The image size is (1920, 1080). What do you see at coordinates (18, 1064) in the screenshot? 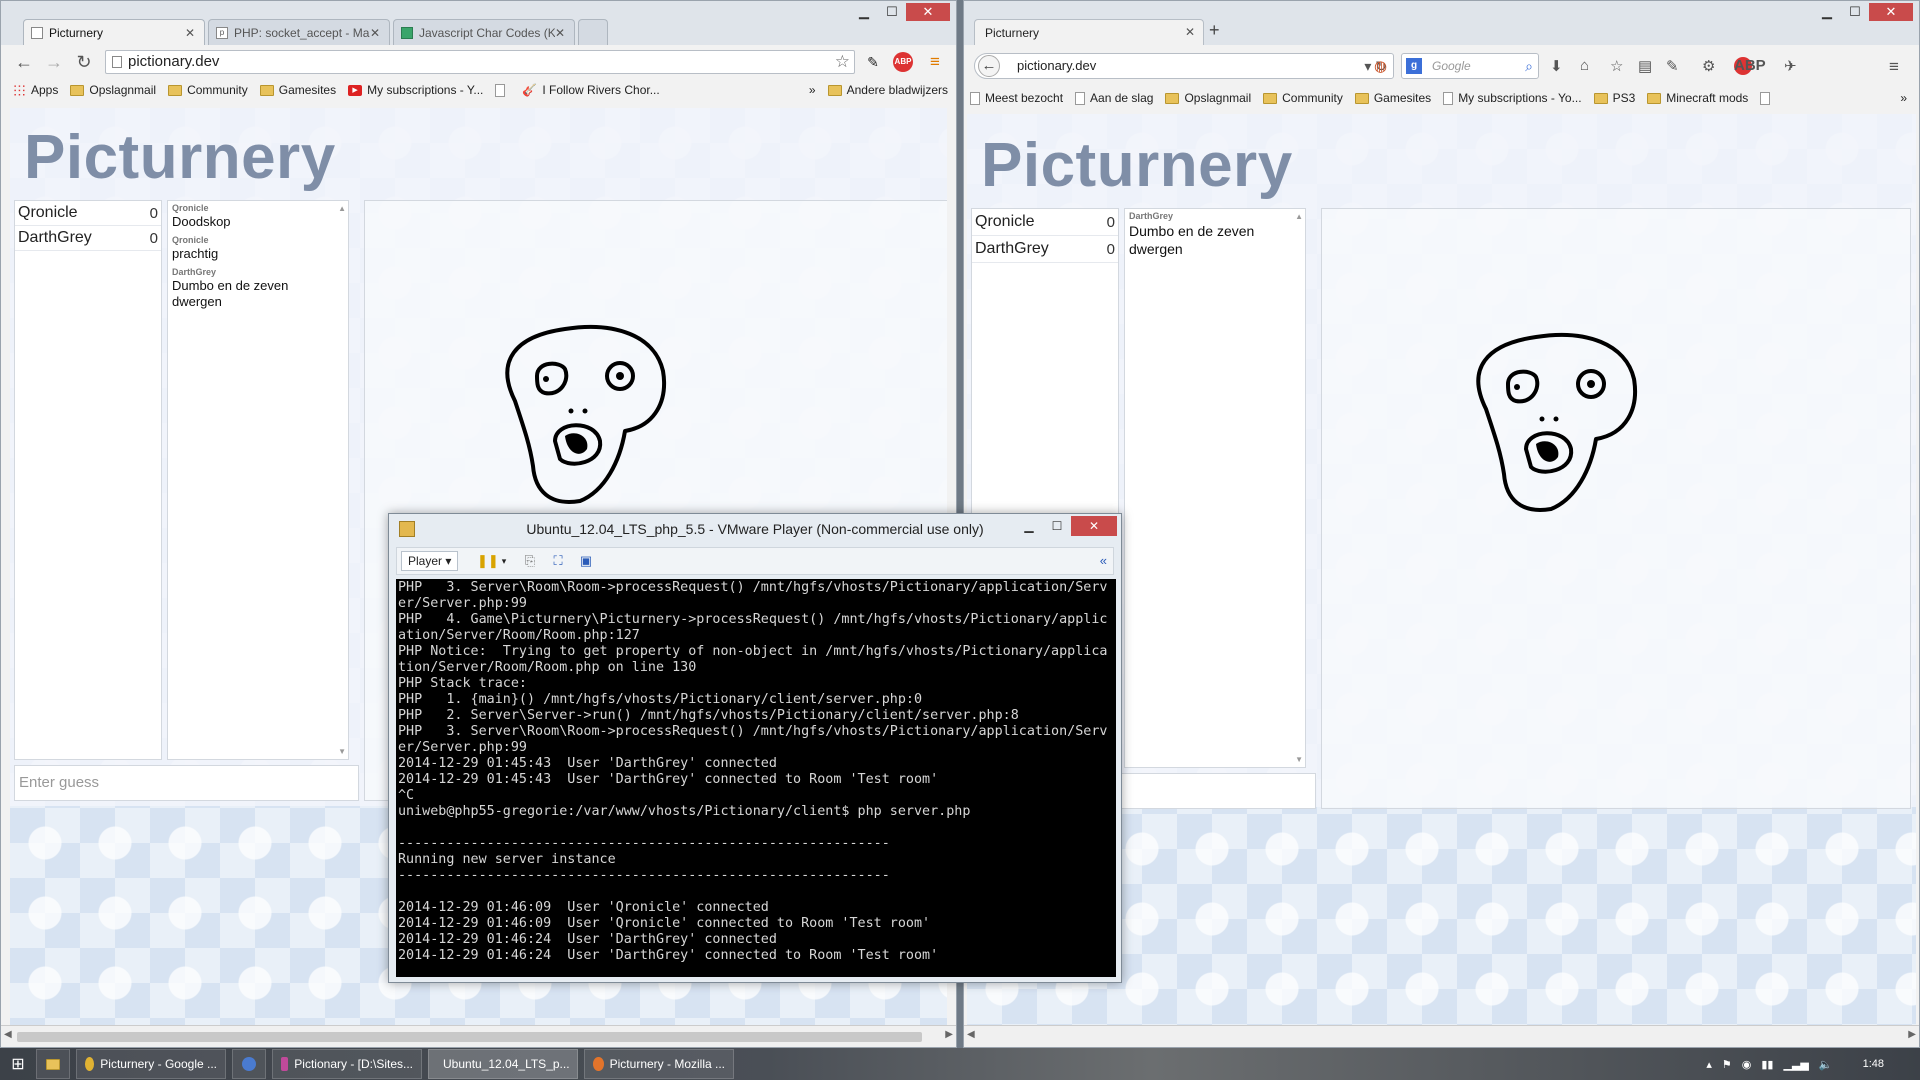
I see `start-windows-icon: ⊞` at bounding box center [18, 1064].